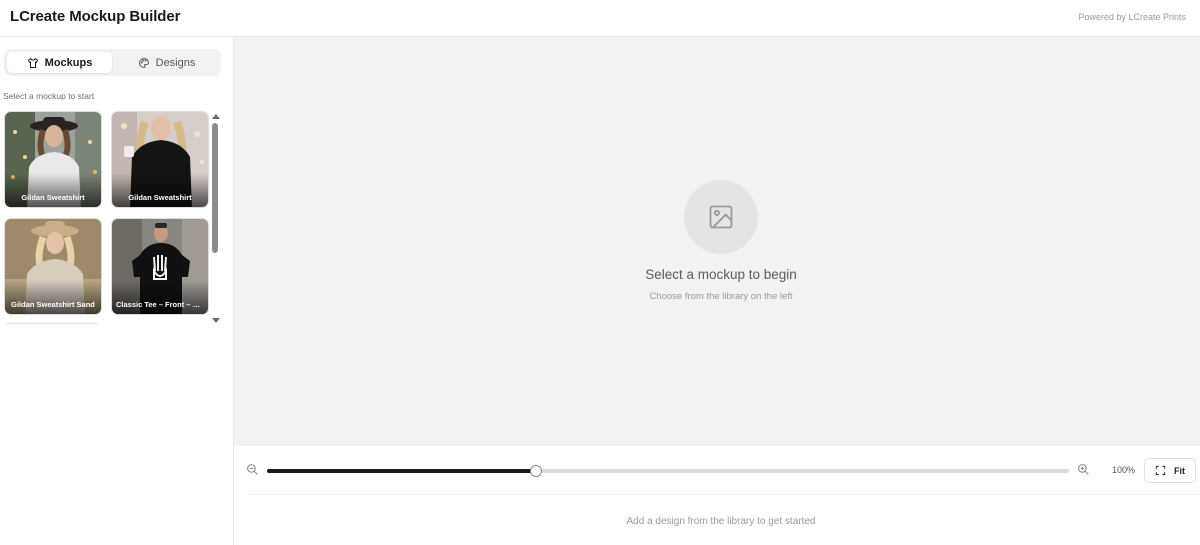  Describe the element at coordinates (1179, 470) in the screenshot. I see `fit-button-label: Fit` at that location.